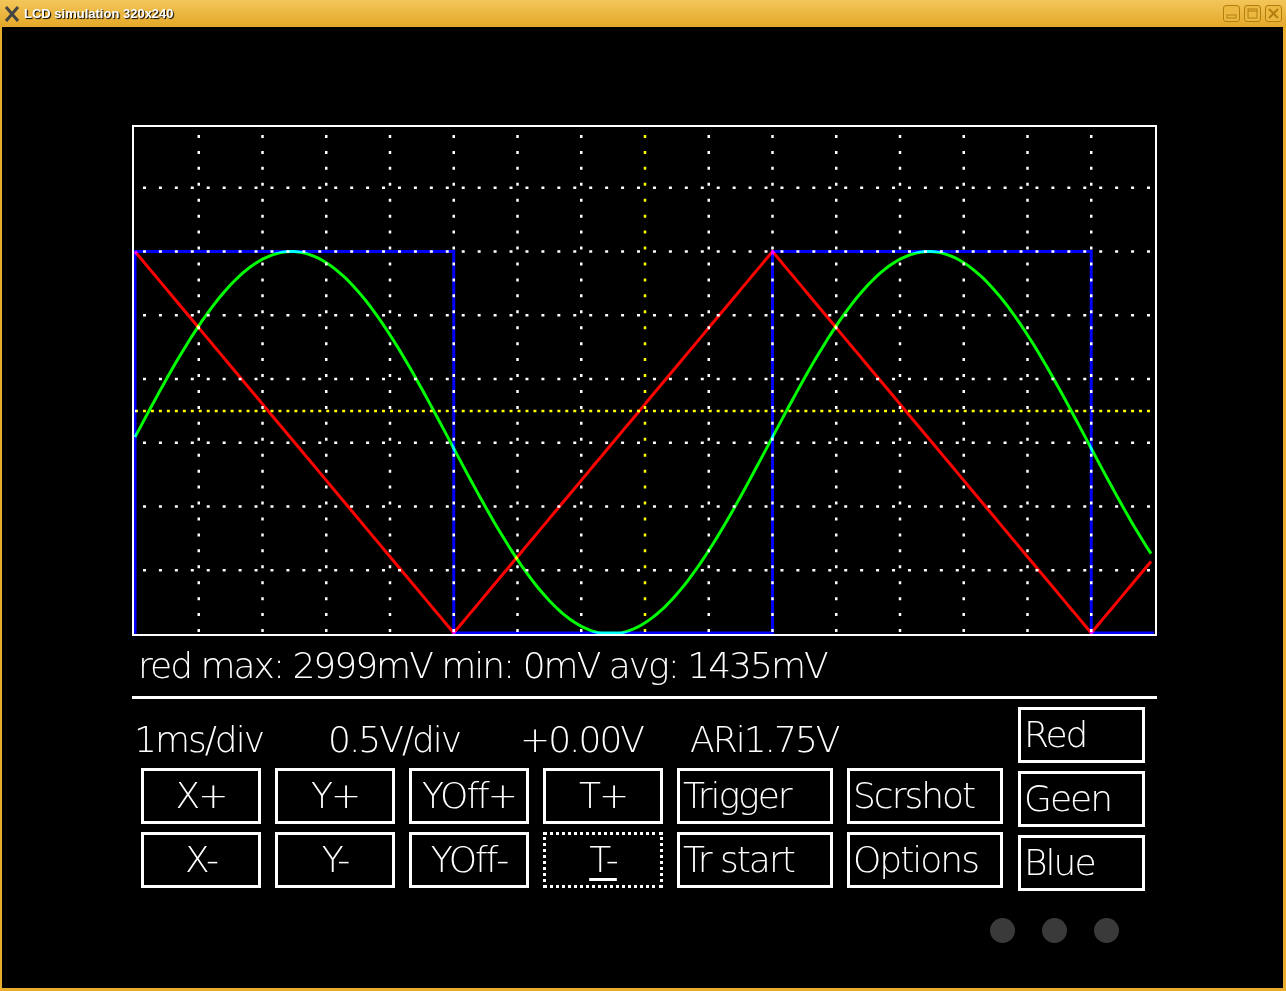  Describe the element at coordinates (1231, 13) in the screenshot. I see `minimize-button` at that location.